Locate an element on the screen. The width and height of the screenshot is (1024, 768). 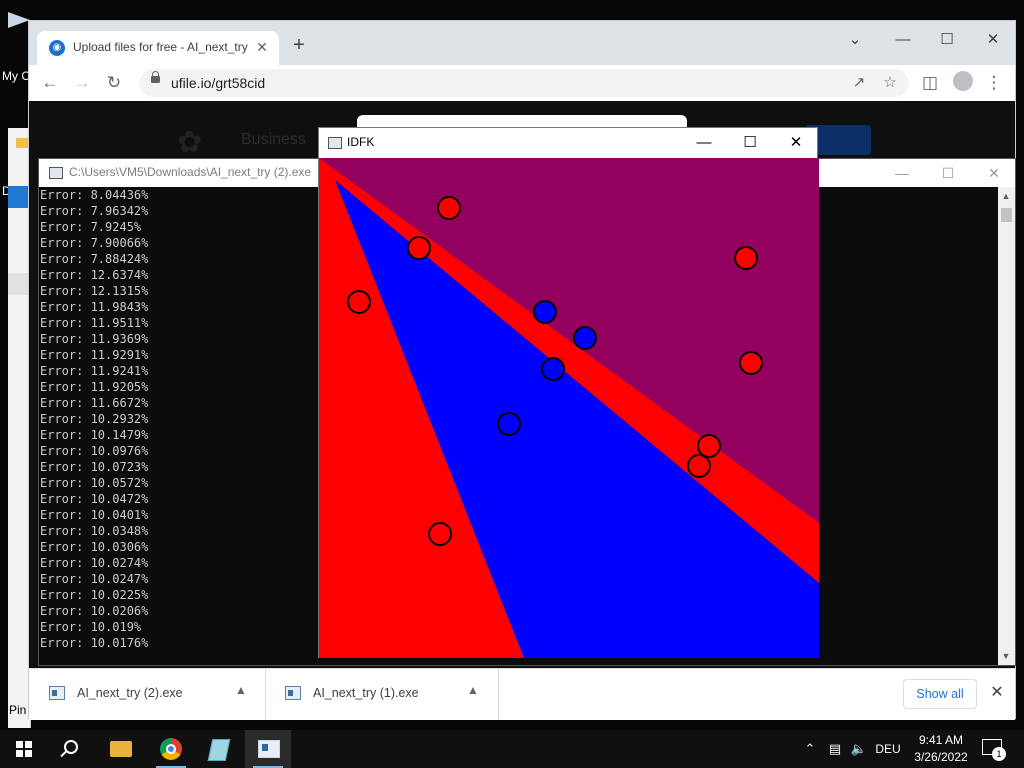
tab-close-icon: ✕ is located at coordinates (262, 47).